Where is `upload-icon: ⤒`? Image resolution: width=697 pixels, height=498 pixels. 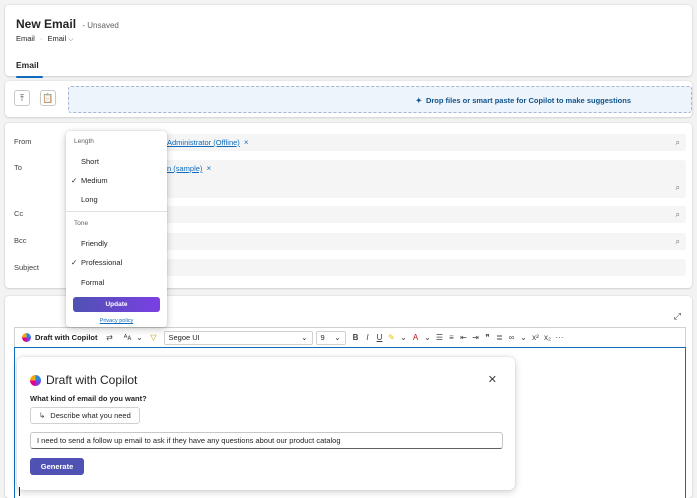
upload-icon: ⤒ is located at coordinates (22, 97).